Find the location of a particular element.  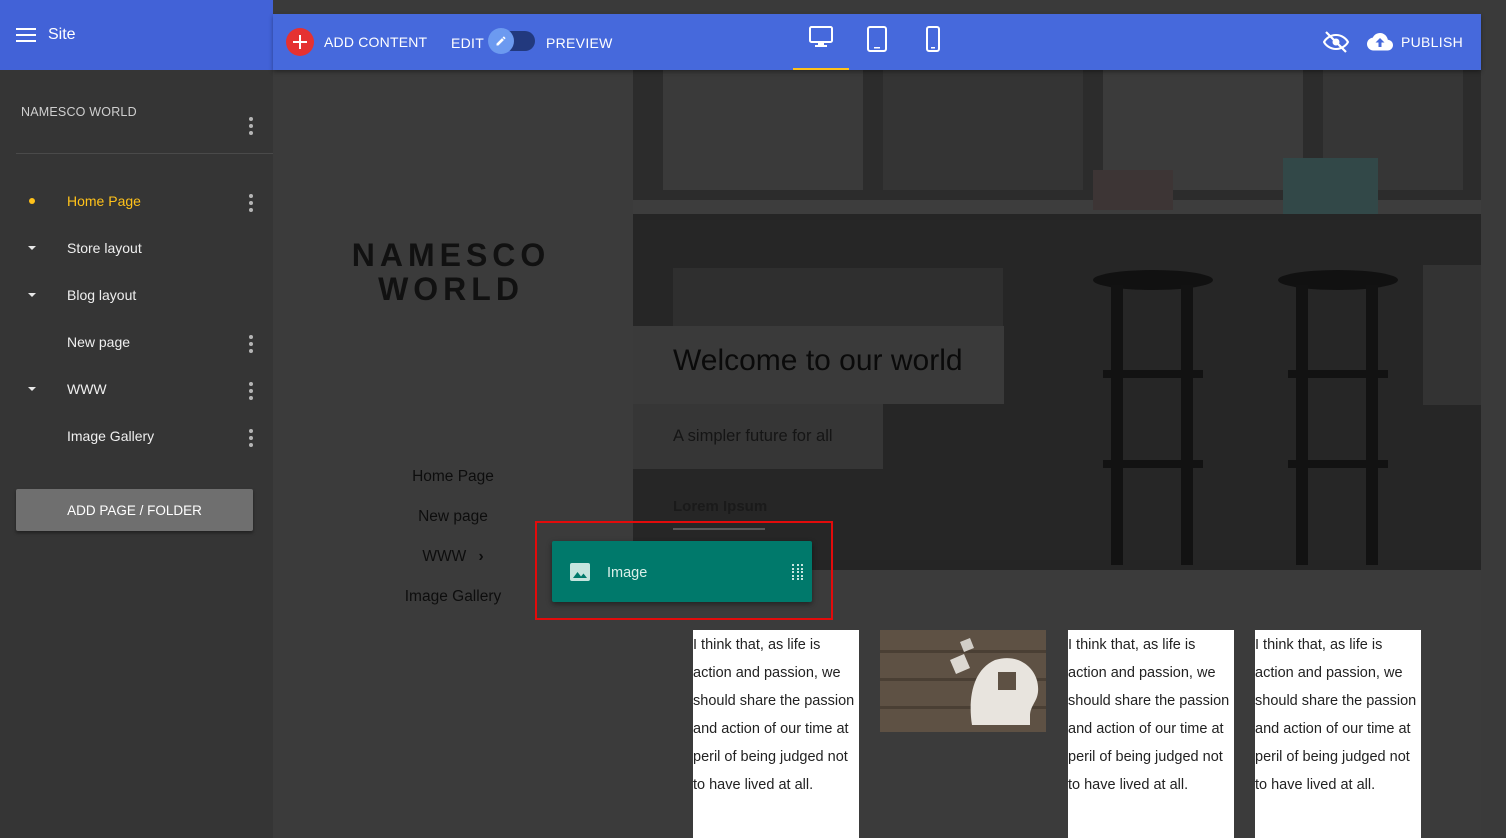

site-logo: NAMESCO WORLD is located at coordinates (451, 272).